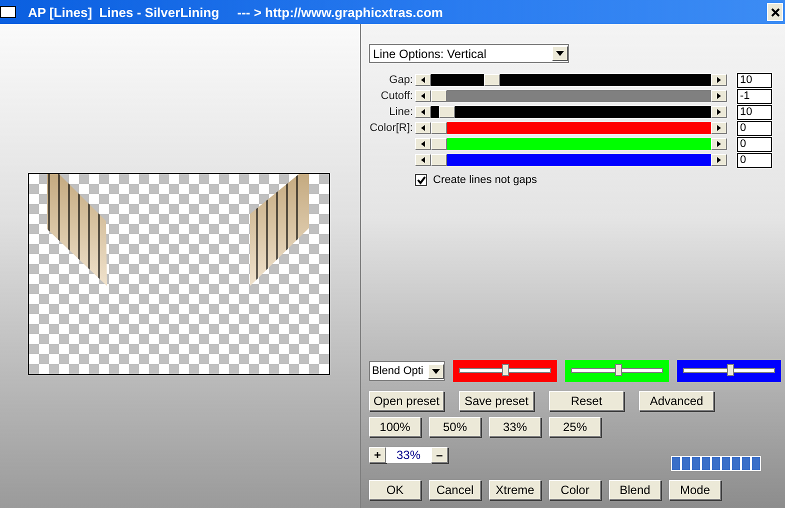 The height and width of the screenshot is (508, 785). What do you see at coordinates (754, 96) in the screenshot?
I see `value-field: -1` at bounding box center [754, 96].